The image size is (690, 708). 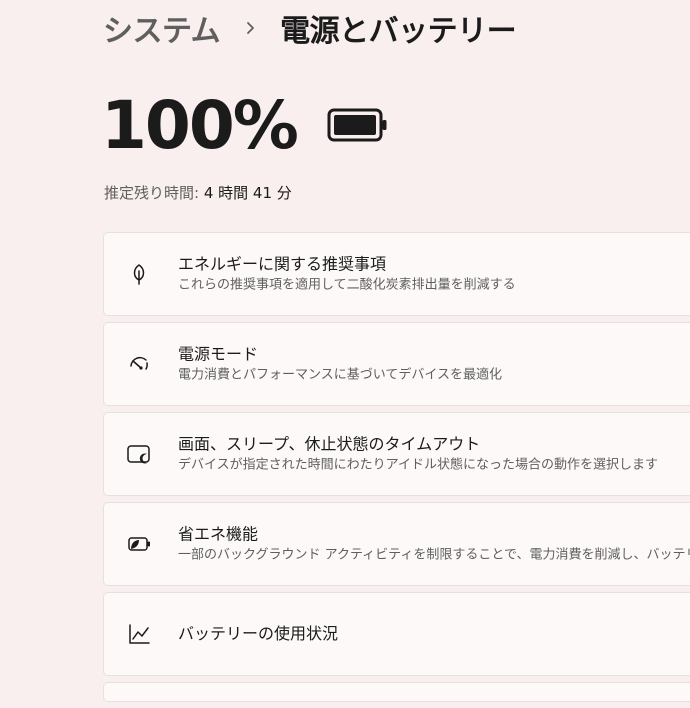 What do you see at coordinates (139, 274) in the screenshot?
I see `leaf-icon` at bounding box center [139, 274].